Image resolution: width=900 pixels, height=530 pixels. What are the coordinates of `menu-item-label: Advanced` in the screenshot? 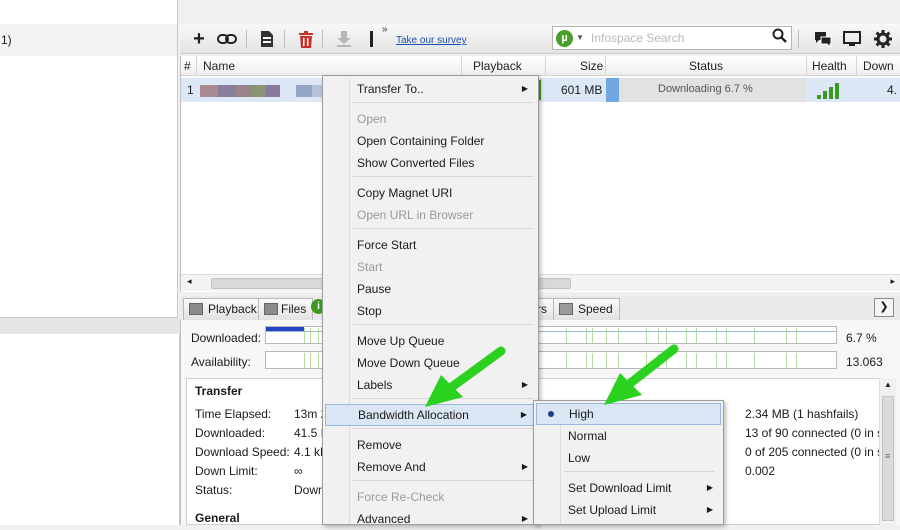 It's located at (384, 519).